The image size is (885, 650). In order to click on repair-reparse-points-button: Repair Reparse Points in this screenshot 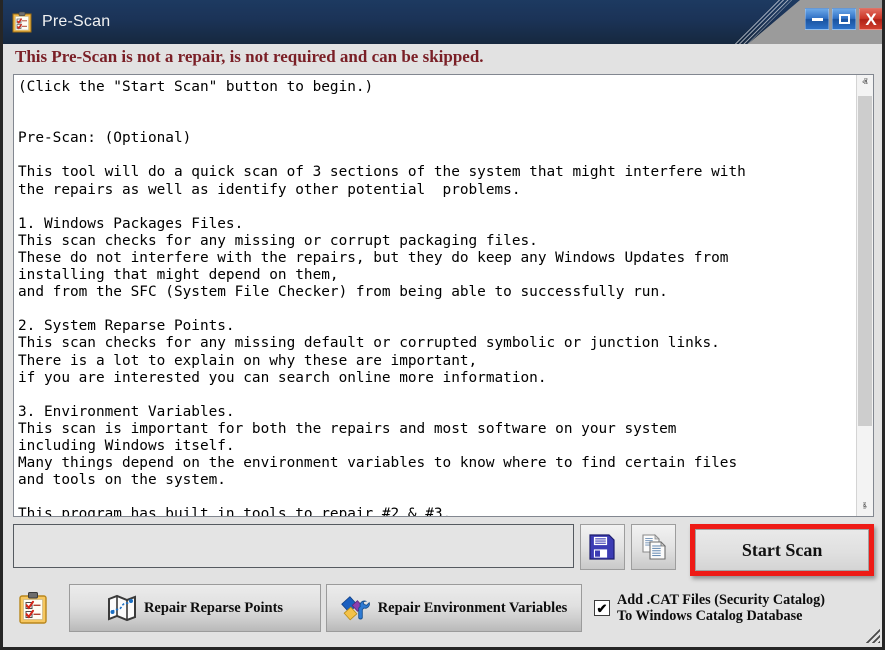, I will do `click(195, 608)`.